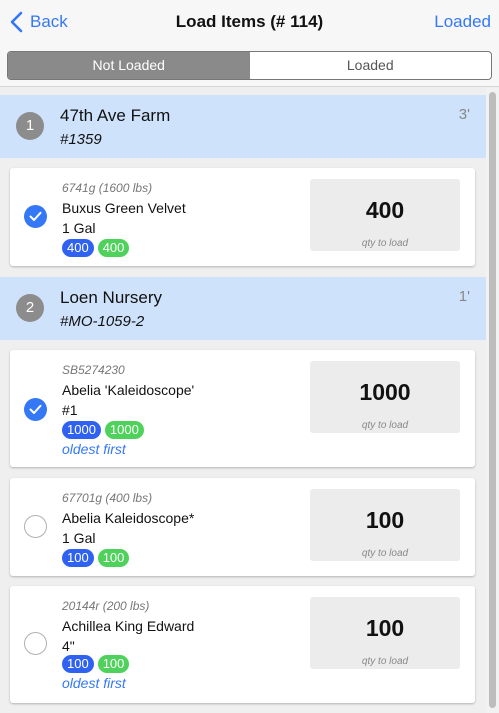 This screenshot has height=713, width=499. What do you see at coordinates (128, 518) in the screenshot?
I see `item-name: Abelia Kaleidoscope*` at bounding box center [128, 518].